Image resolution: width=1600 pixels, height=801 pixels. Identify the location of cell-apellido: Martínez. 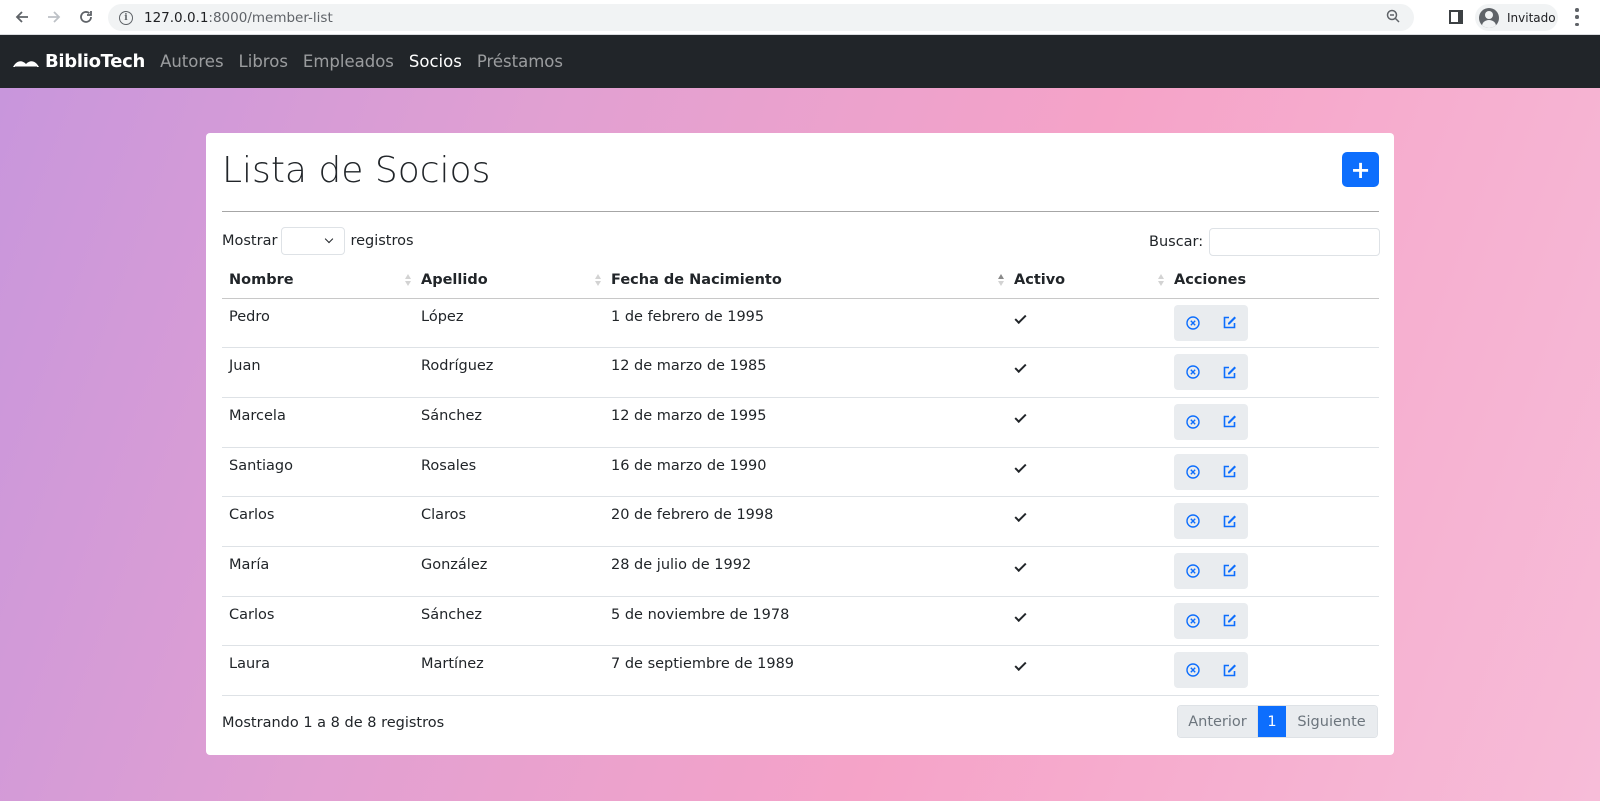
(509, 670).